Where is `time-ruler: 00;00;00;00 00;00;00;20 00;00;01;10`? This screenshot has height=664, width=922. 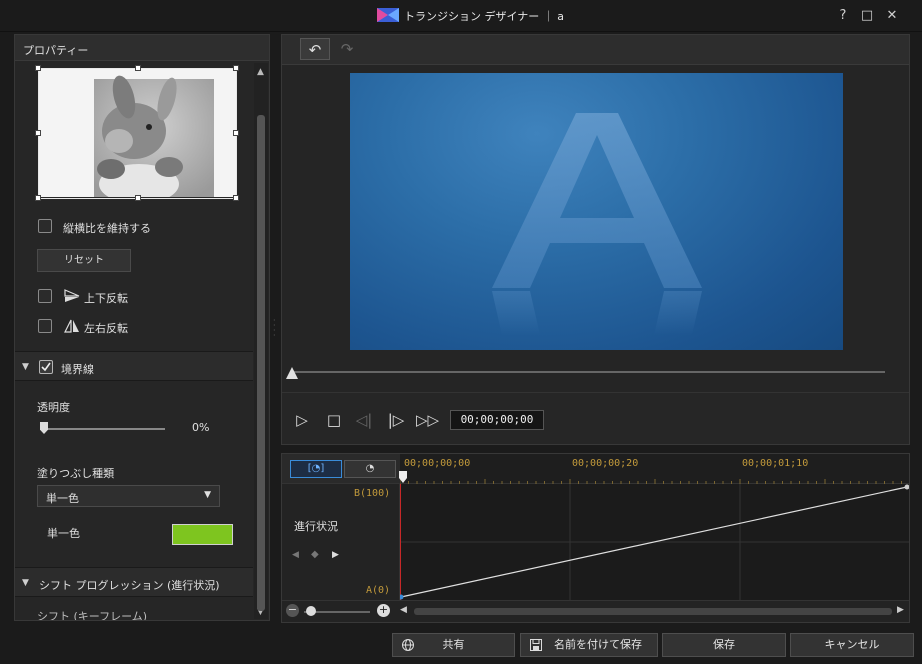
time-ruler: 00;00;00;00 00;00;00;20 00;00;01;10 is located at coordinates (653, 469).